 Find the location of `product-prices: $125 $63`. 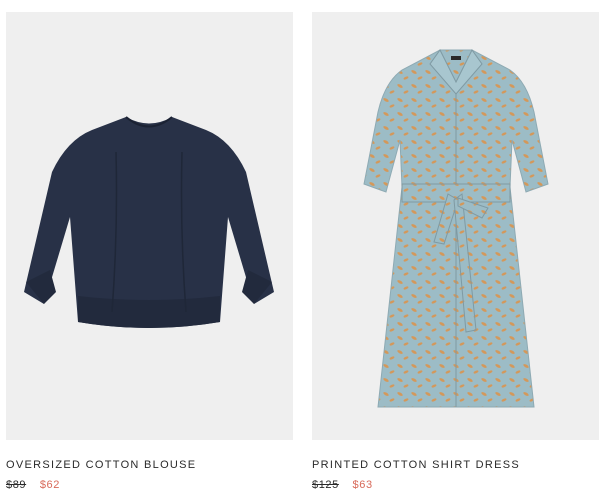

product-prices: $125 $63 is located at coordinates (455, 485).